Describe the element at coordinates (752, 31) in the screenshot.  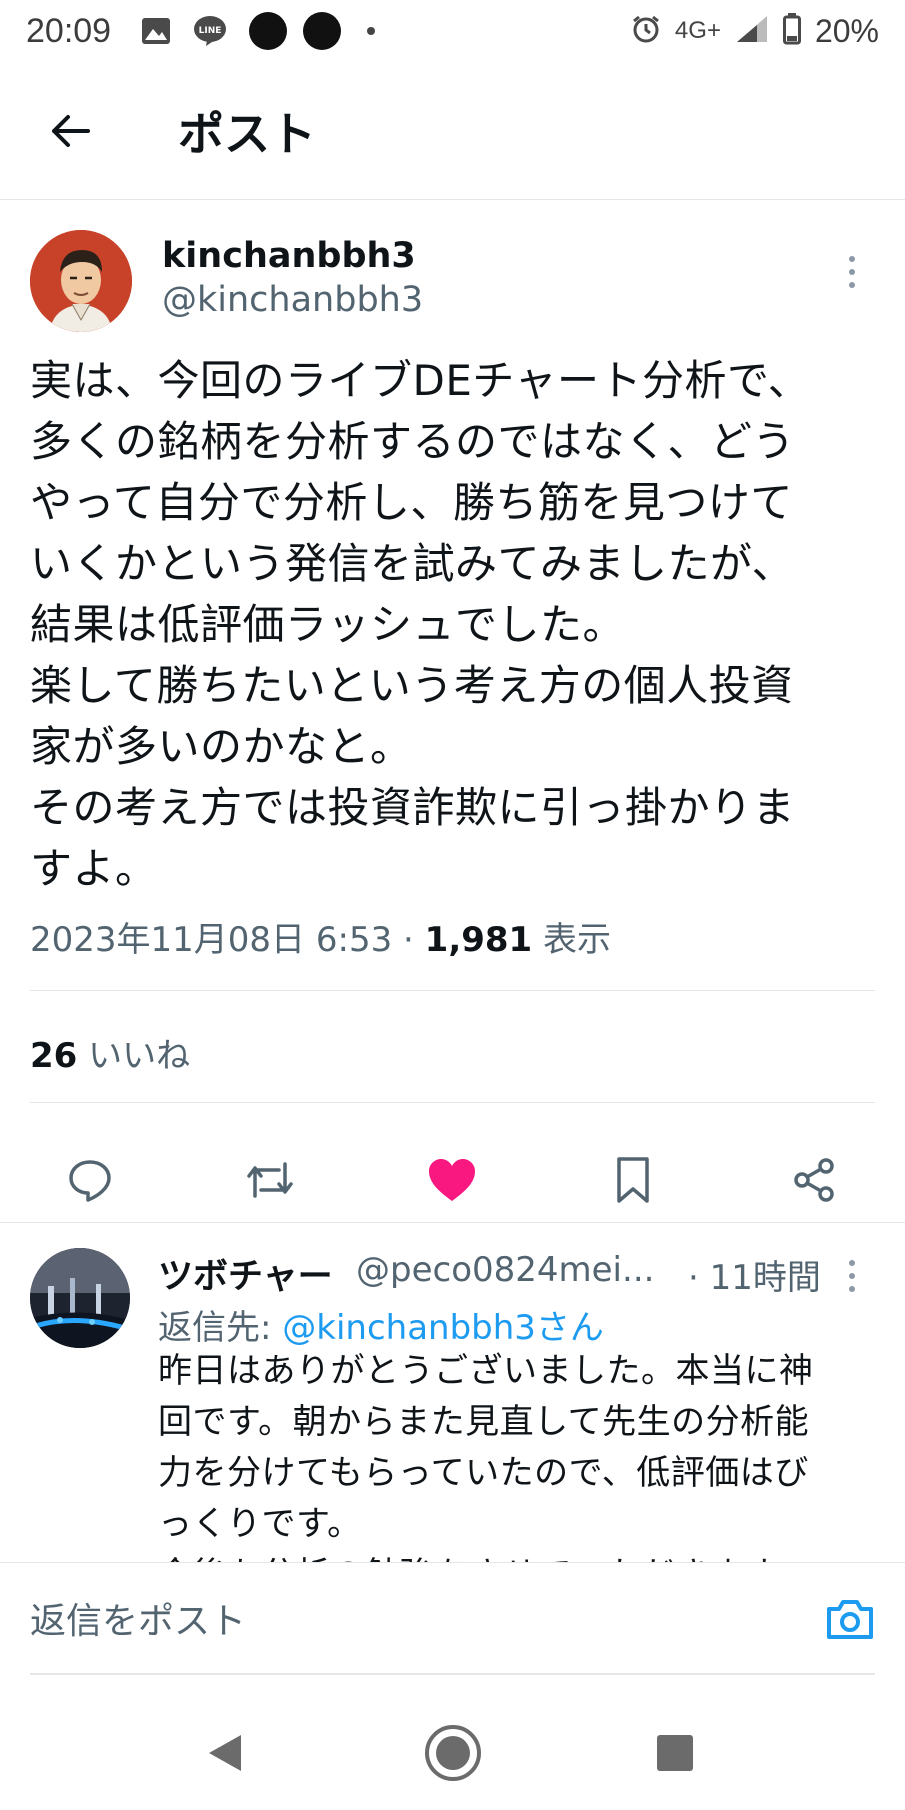
I see `signal-icon` at that location.